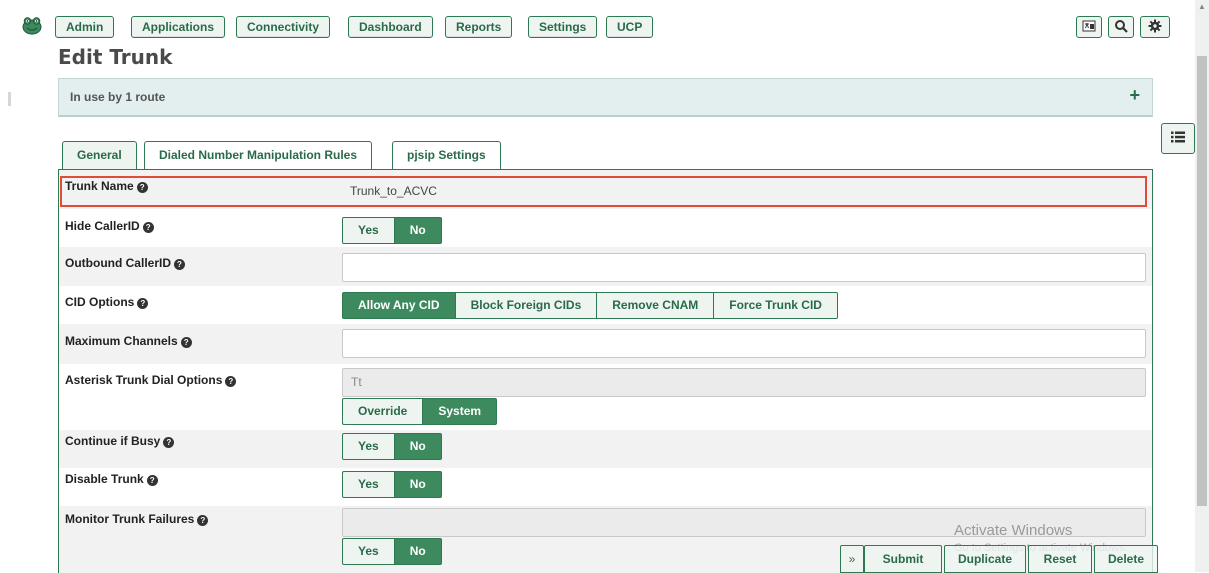 This screenshot has width=1209, height=573. I want to click on continue-if-busy-no: No, so click(417, 446).